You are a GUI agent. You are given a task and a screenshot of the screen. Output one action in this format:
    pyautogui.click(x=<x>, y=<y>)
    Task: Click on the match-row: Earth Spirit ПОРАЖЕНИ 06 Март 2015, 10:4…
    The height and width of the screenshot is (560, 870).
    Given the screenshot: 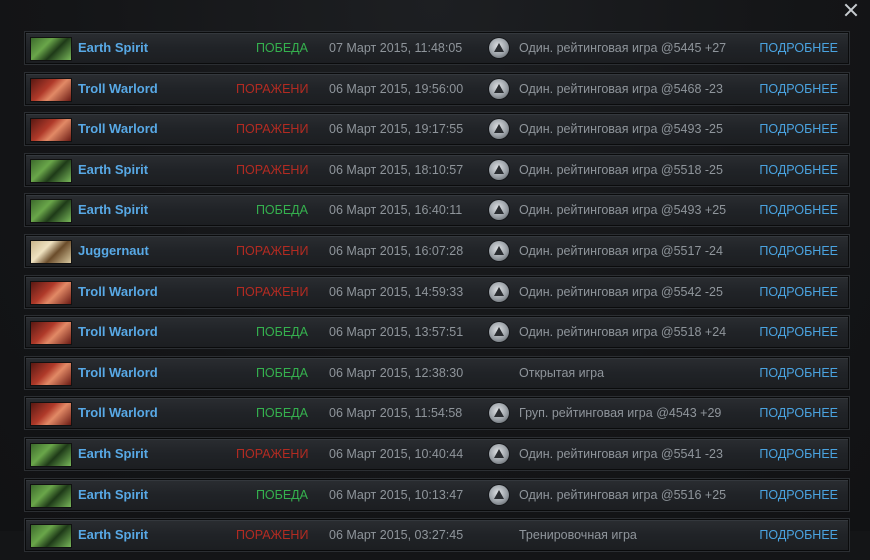 What is the action you would take?
    pyautogui.click(x=437, y=453)
    